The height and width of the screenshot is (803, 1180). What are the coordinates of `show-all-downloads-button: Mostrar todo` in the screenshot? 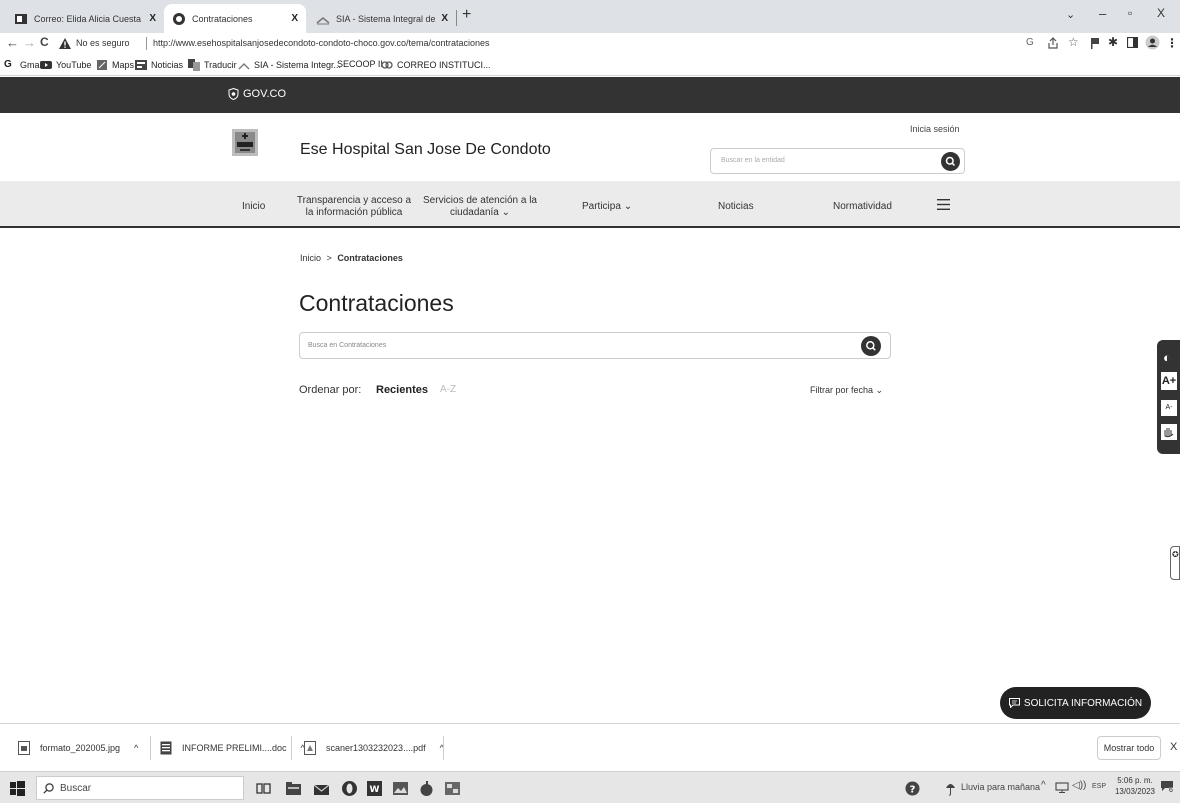 It's located at (1129, 748).